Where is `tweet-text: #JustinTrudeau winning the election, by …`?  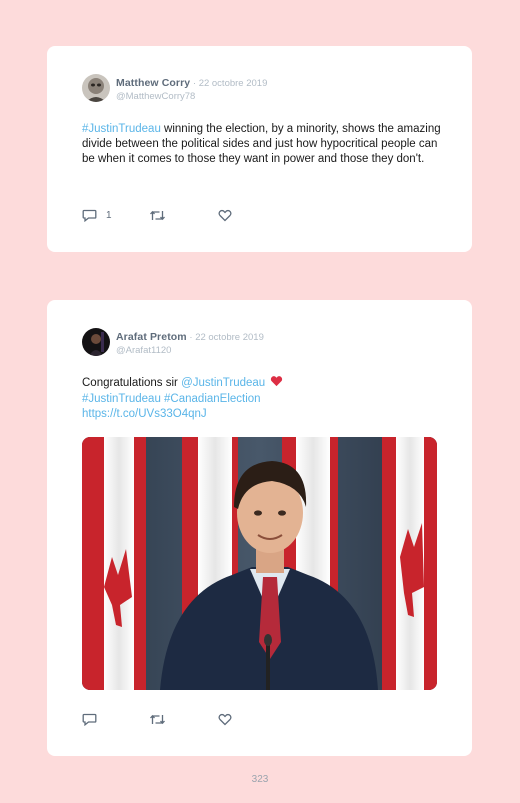 tweet-text: #JustinTrudeau winning the election, by … is located at coordinates (264, 144).